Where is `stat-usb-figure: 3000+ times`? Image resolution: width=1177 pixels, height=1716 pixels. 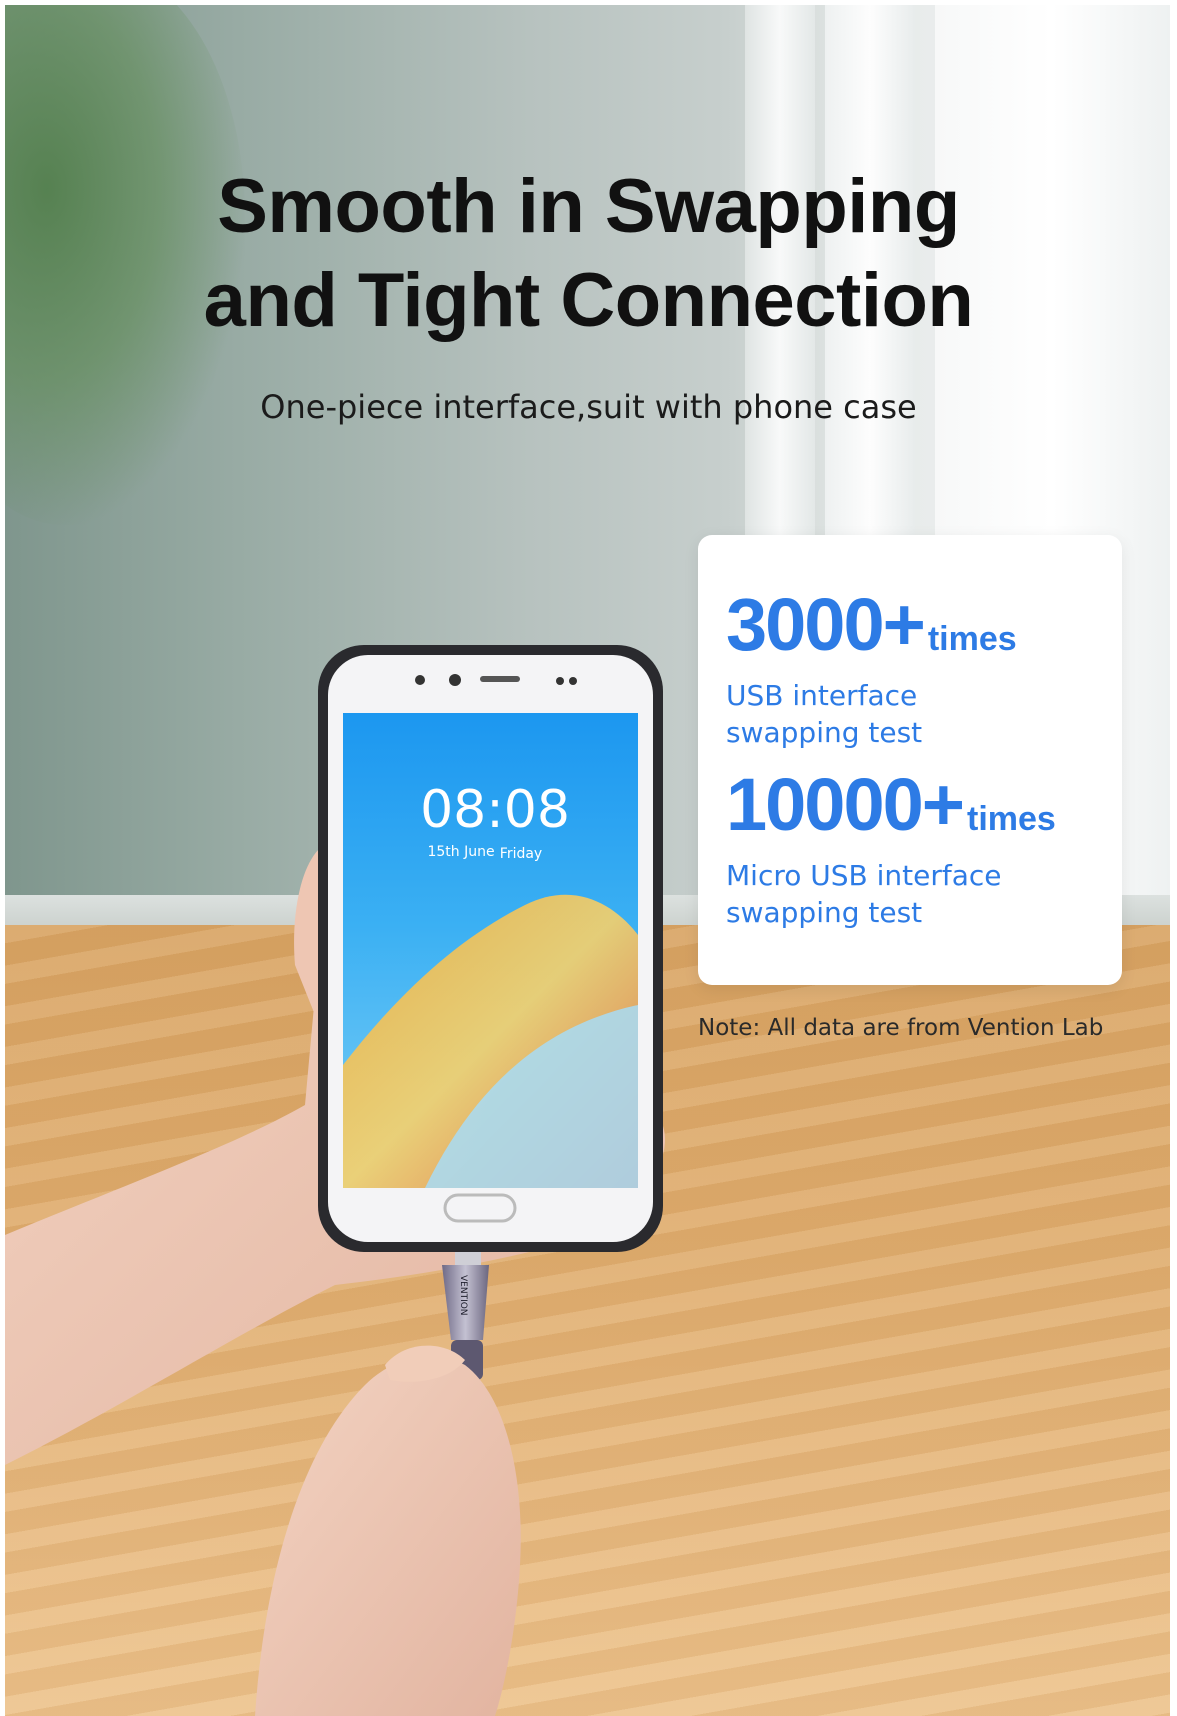 stat-usb-figure: 3000+ times is located at coordinates (871, 624).